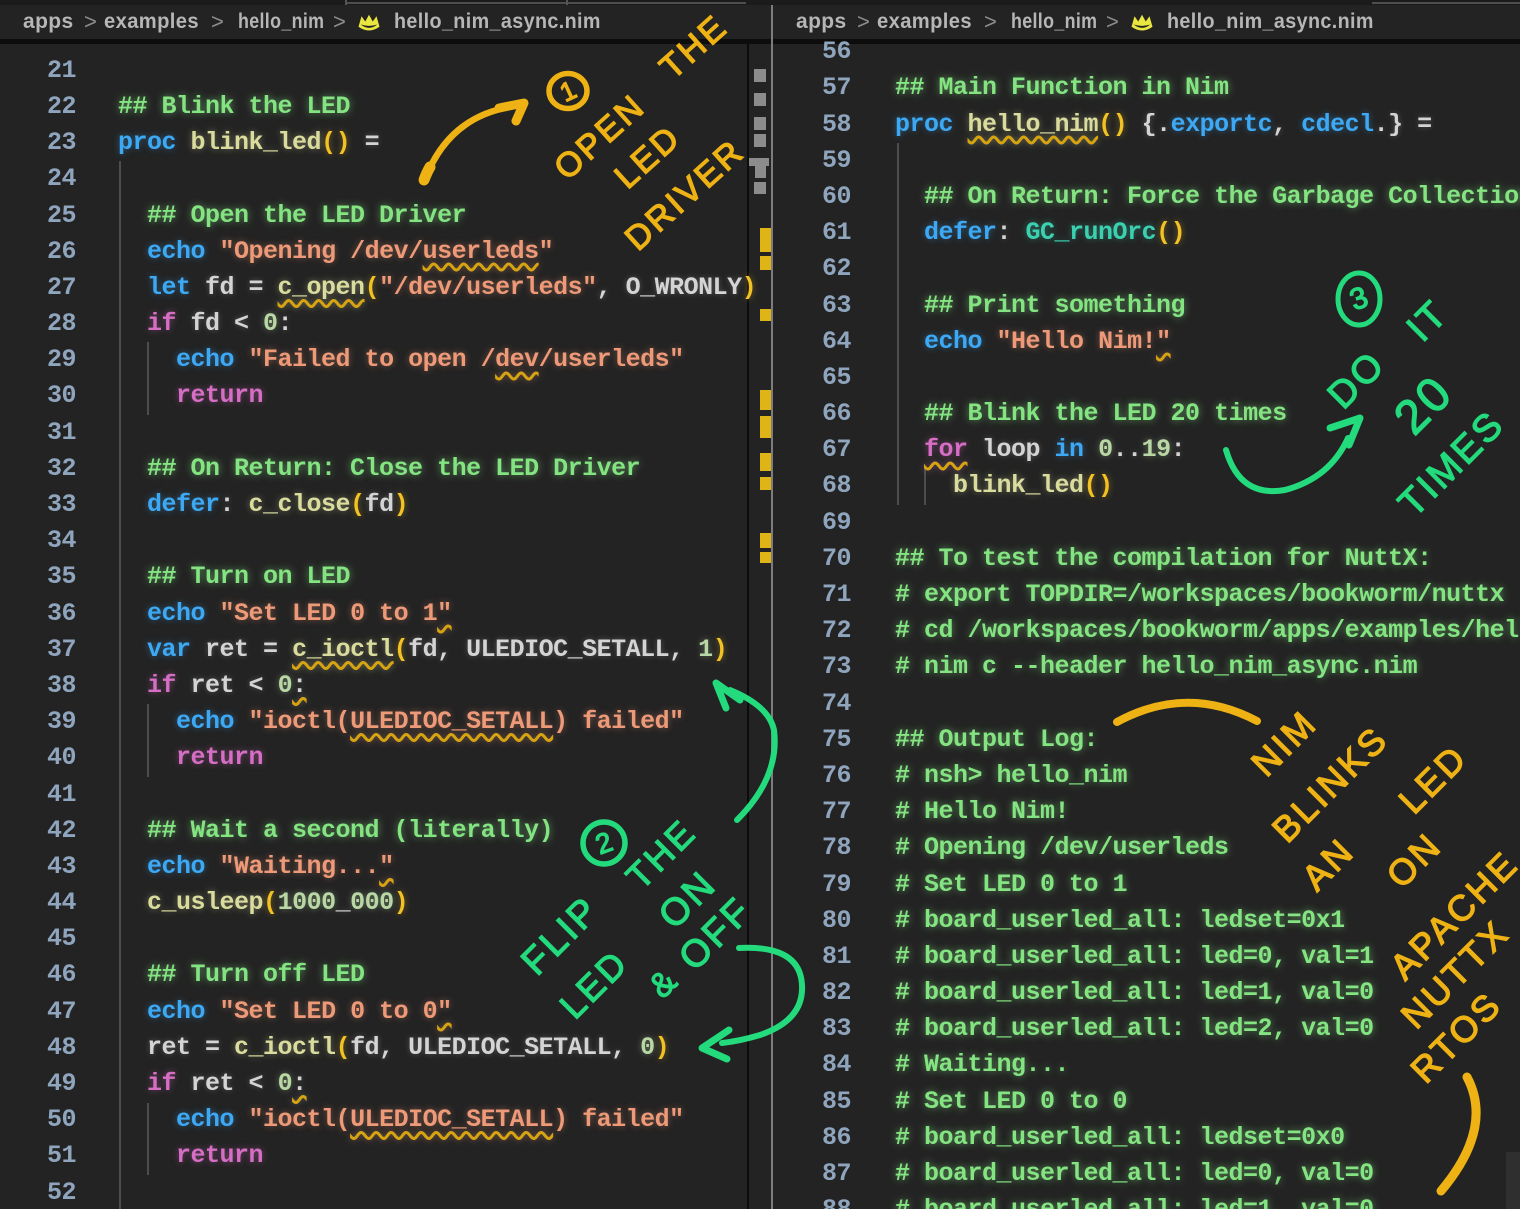 The height and width of the screenshot is (1209, 1520). Describe the element at coordinates (1328, 864) in the screenshot. I see `svg-text: AN` at that location.